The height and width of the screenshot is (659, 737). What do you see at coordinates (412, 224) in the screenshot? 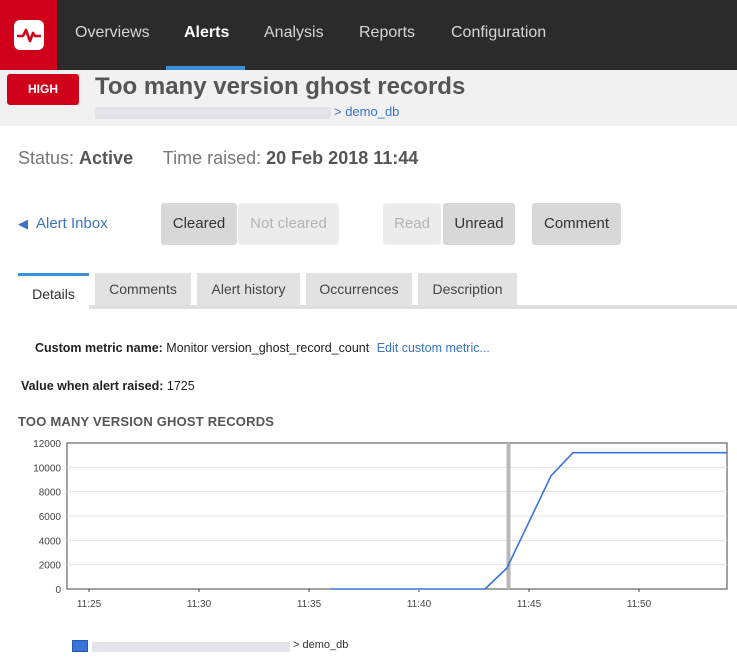
I see `read-button: Read` at bounding box center [412, 224].